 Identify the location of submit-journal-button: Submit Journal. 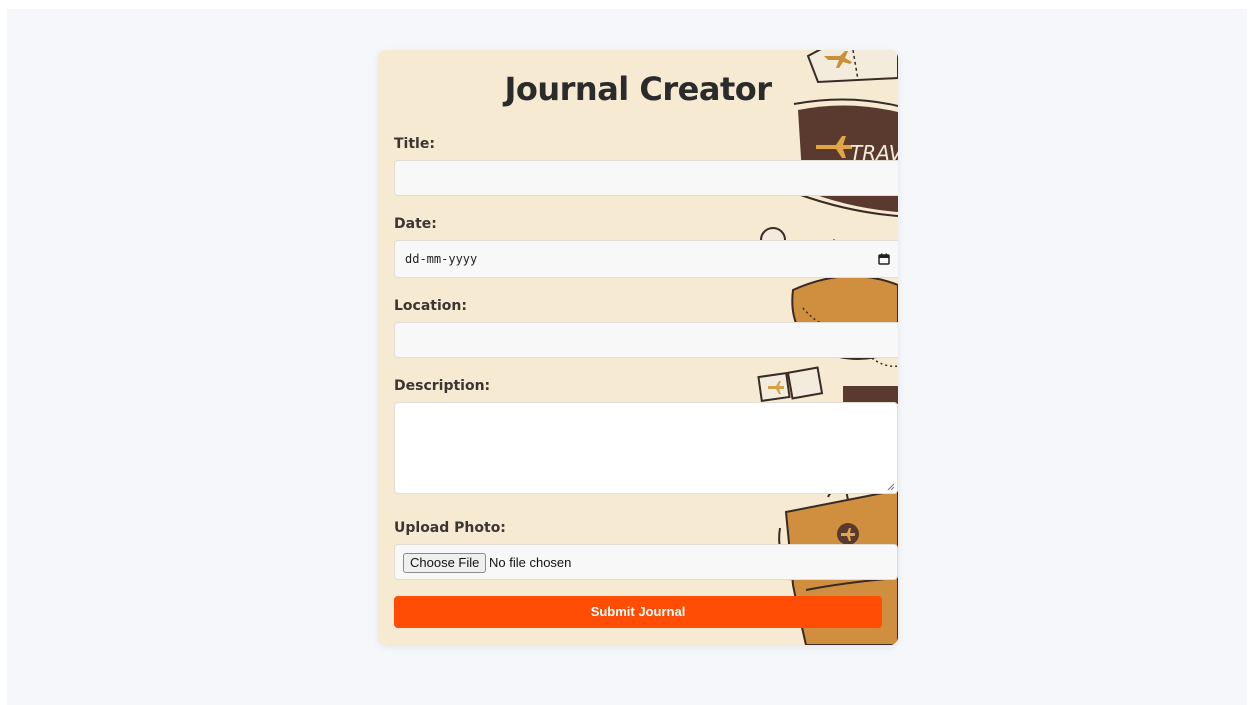
(638, 612).